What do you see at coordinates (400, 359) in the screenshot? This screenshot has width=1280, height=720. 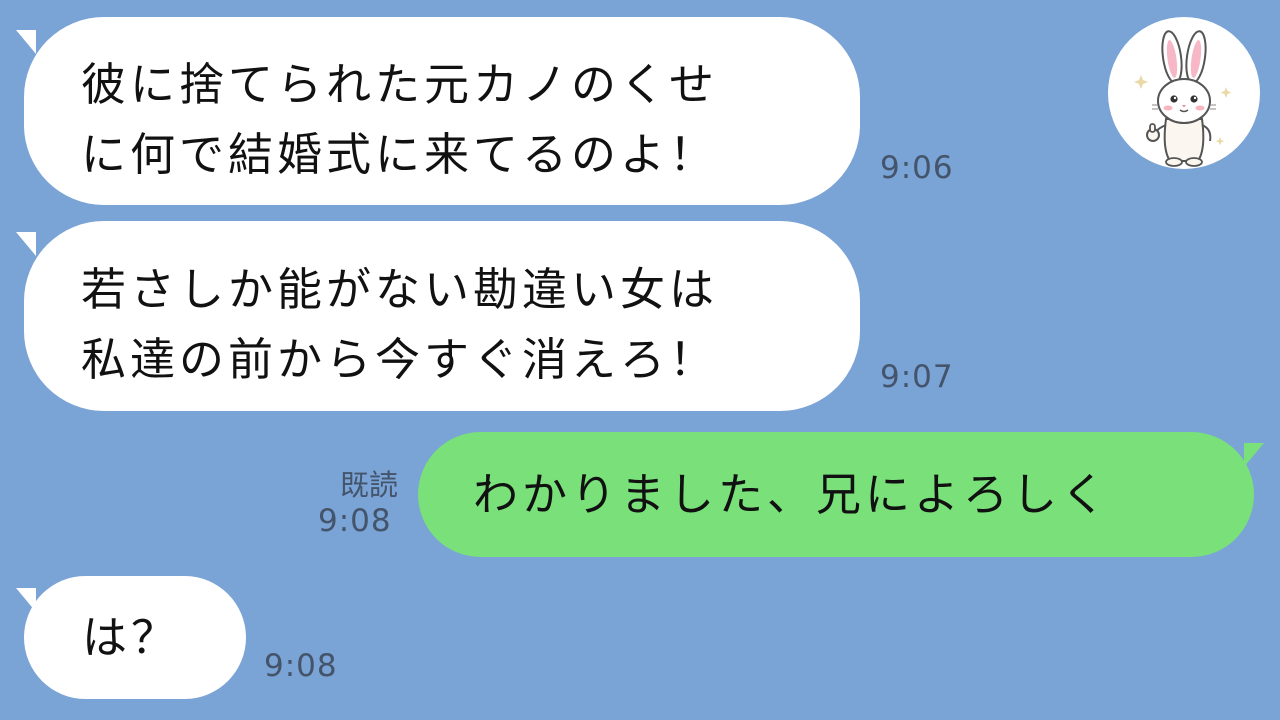 I see `message-line: 私達の前から今すぐ消えろ！` at bounding box center [400, 359].